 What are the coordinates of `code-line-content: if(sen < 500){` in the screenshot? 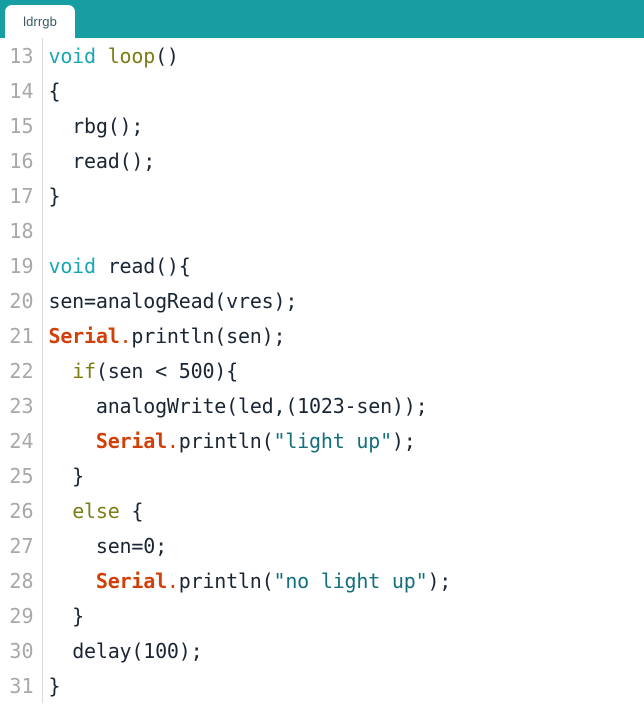 It's located at (343, 370).